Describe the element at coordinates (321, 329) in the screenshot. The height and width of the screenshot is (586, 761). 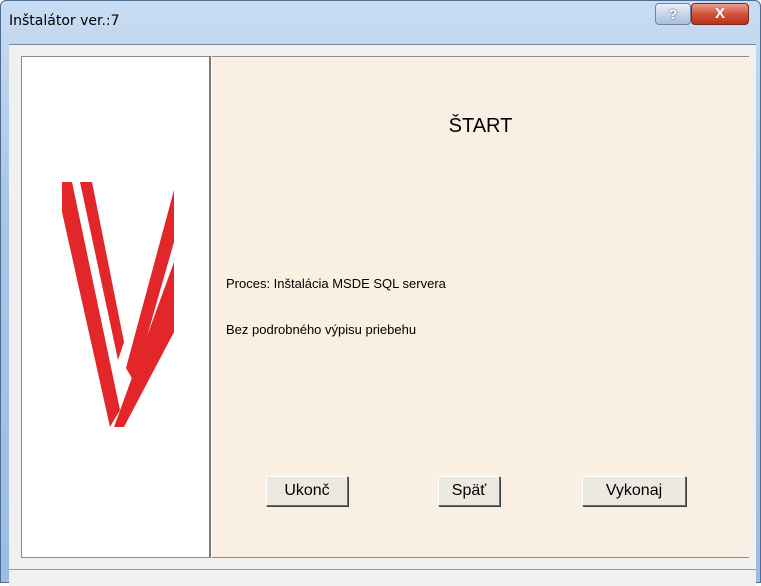
I see `verbosity-label: Bez podrobného výpisu priebehu` at that location.